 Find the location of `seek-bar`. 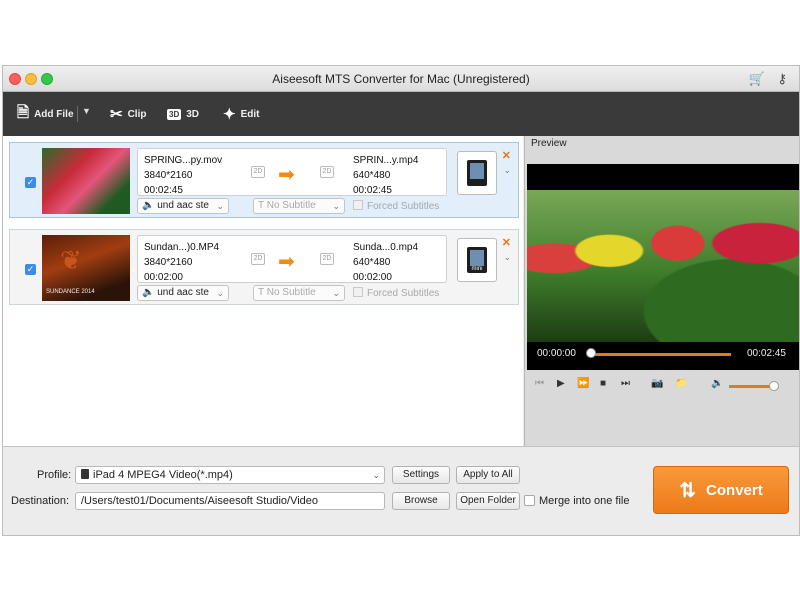

seek-bar is located at coordinates (661, 354).